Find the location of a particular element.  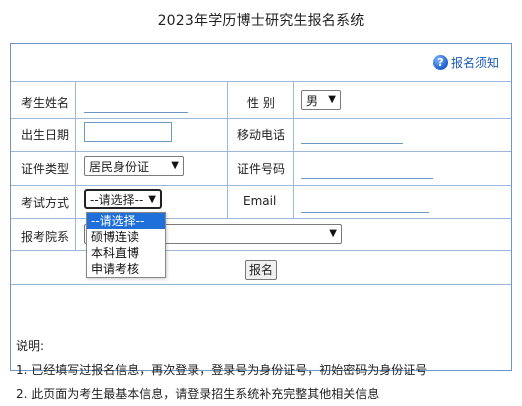

page-title: 2023年学历博士研究生报名系统 is located at coordinates (261, 21).